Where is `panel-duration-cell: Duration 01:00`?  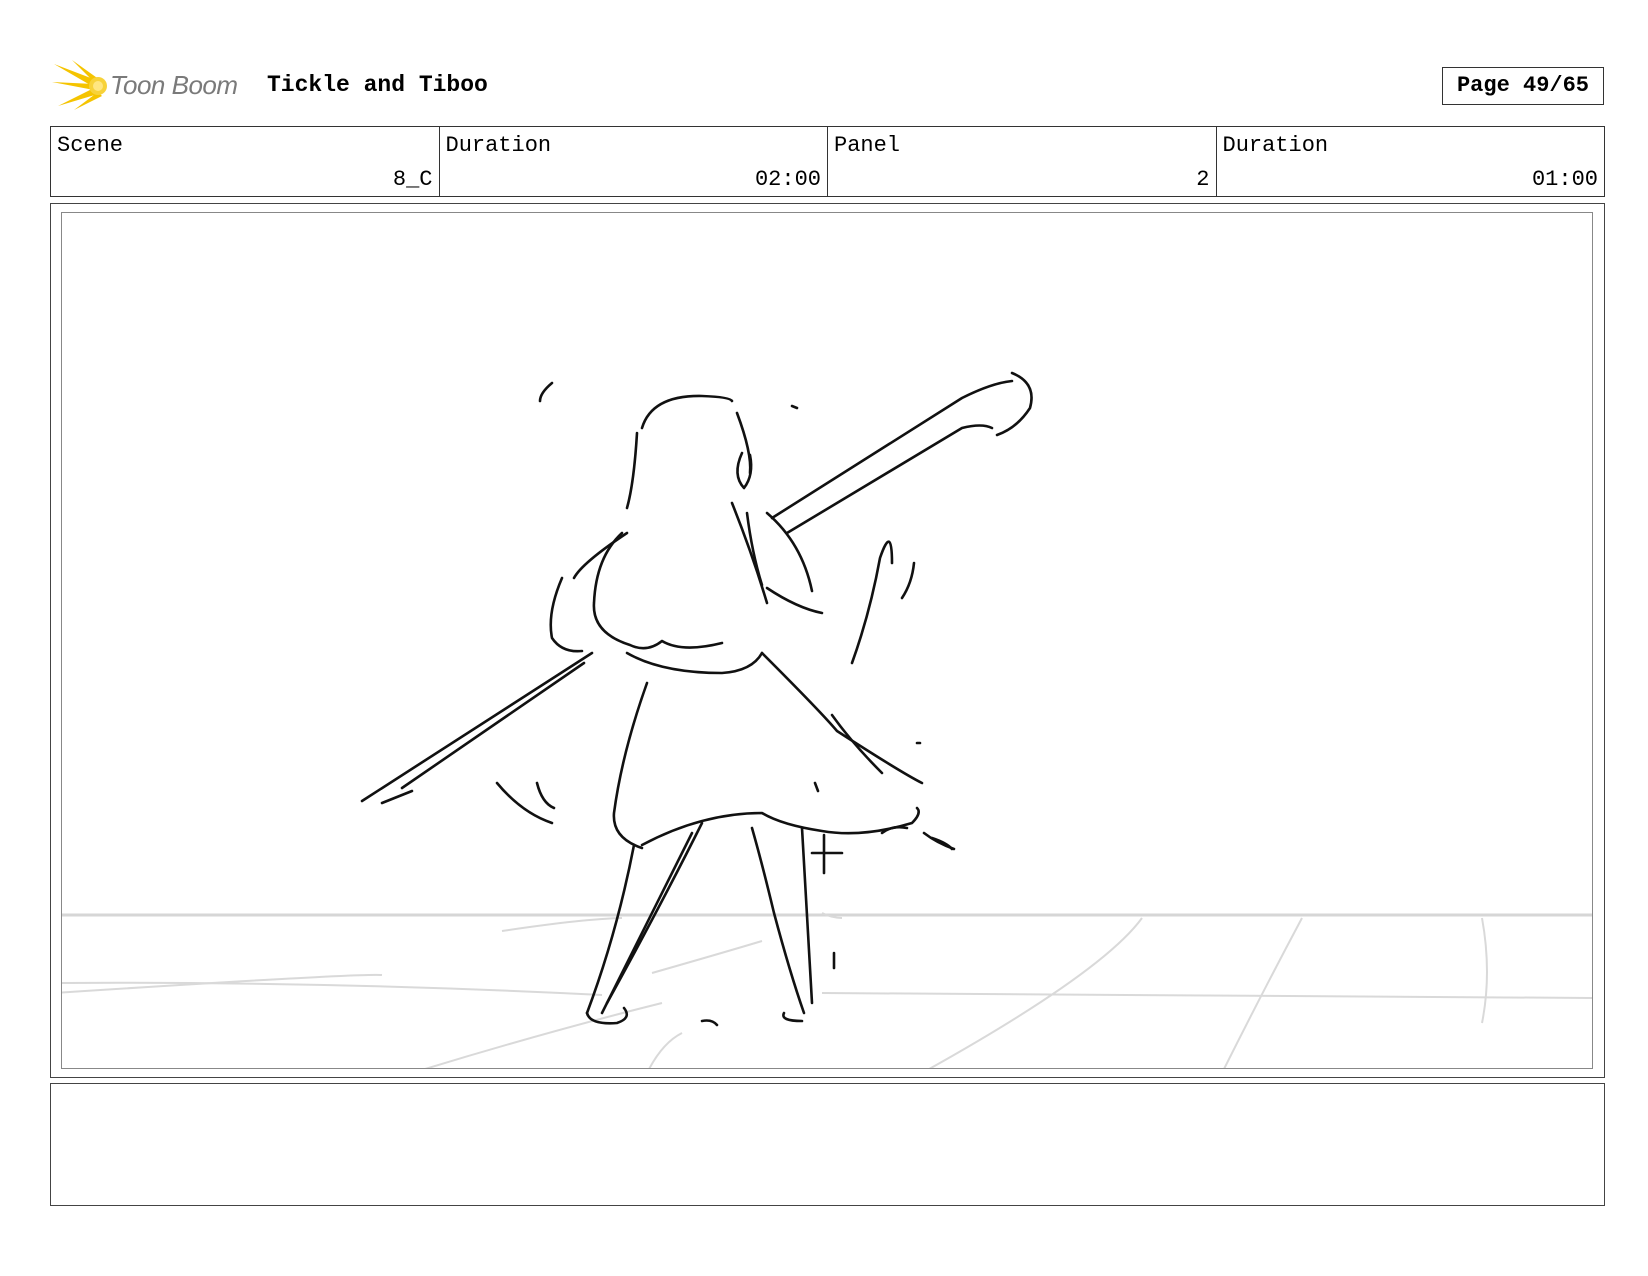
panel-duration-cell: Duration 01:00 is located at coordinates (1411, 161).